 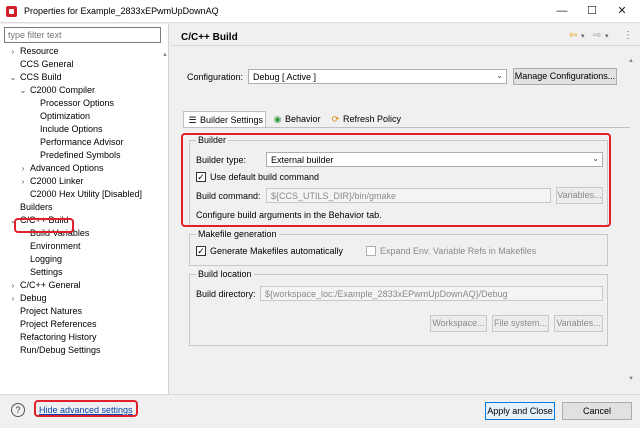 I want to click on tree-item-label: Optimization, so click(x=65, y=116).